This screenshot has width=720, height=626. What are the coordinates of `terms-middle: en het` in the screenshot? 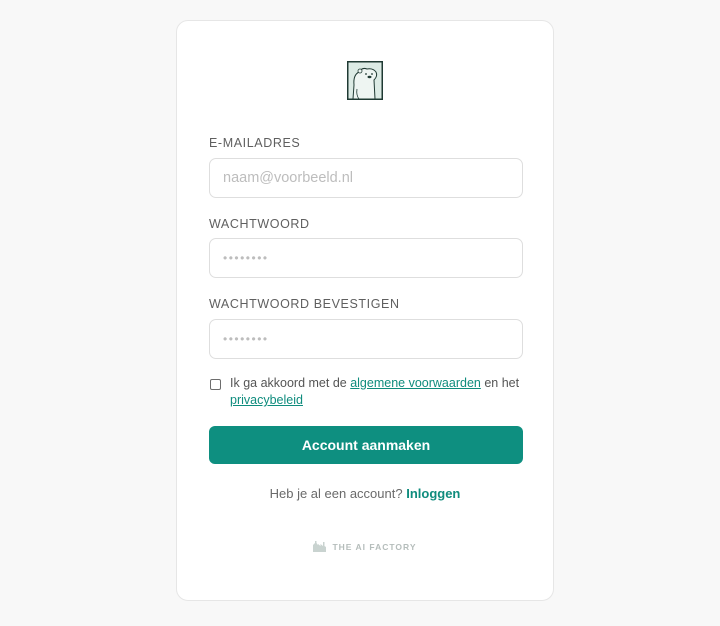 It's located at (500, 383).